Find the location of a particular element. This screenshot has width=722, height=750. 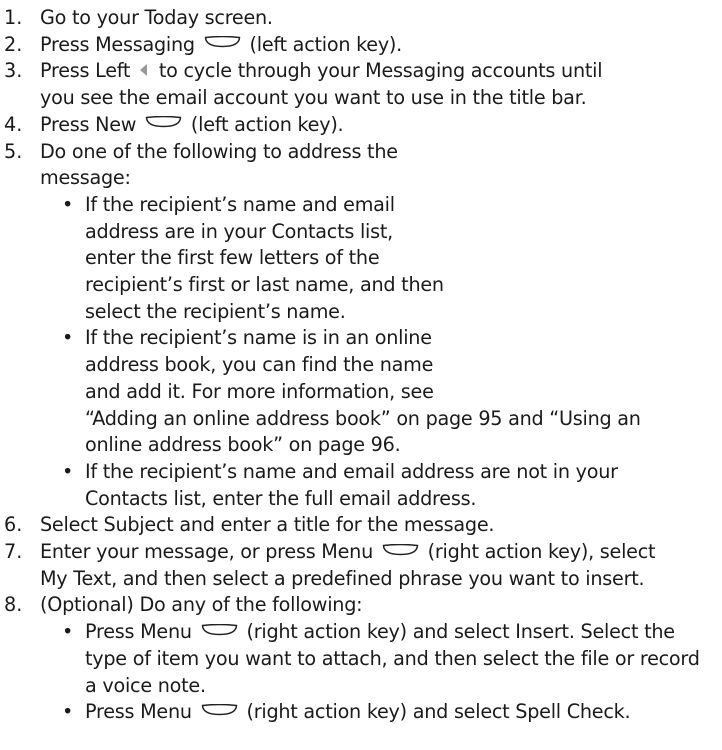

bullet-text-line: a voice note. is located at coordinates (145, 685).